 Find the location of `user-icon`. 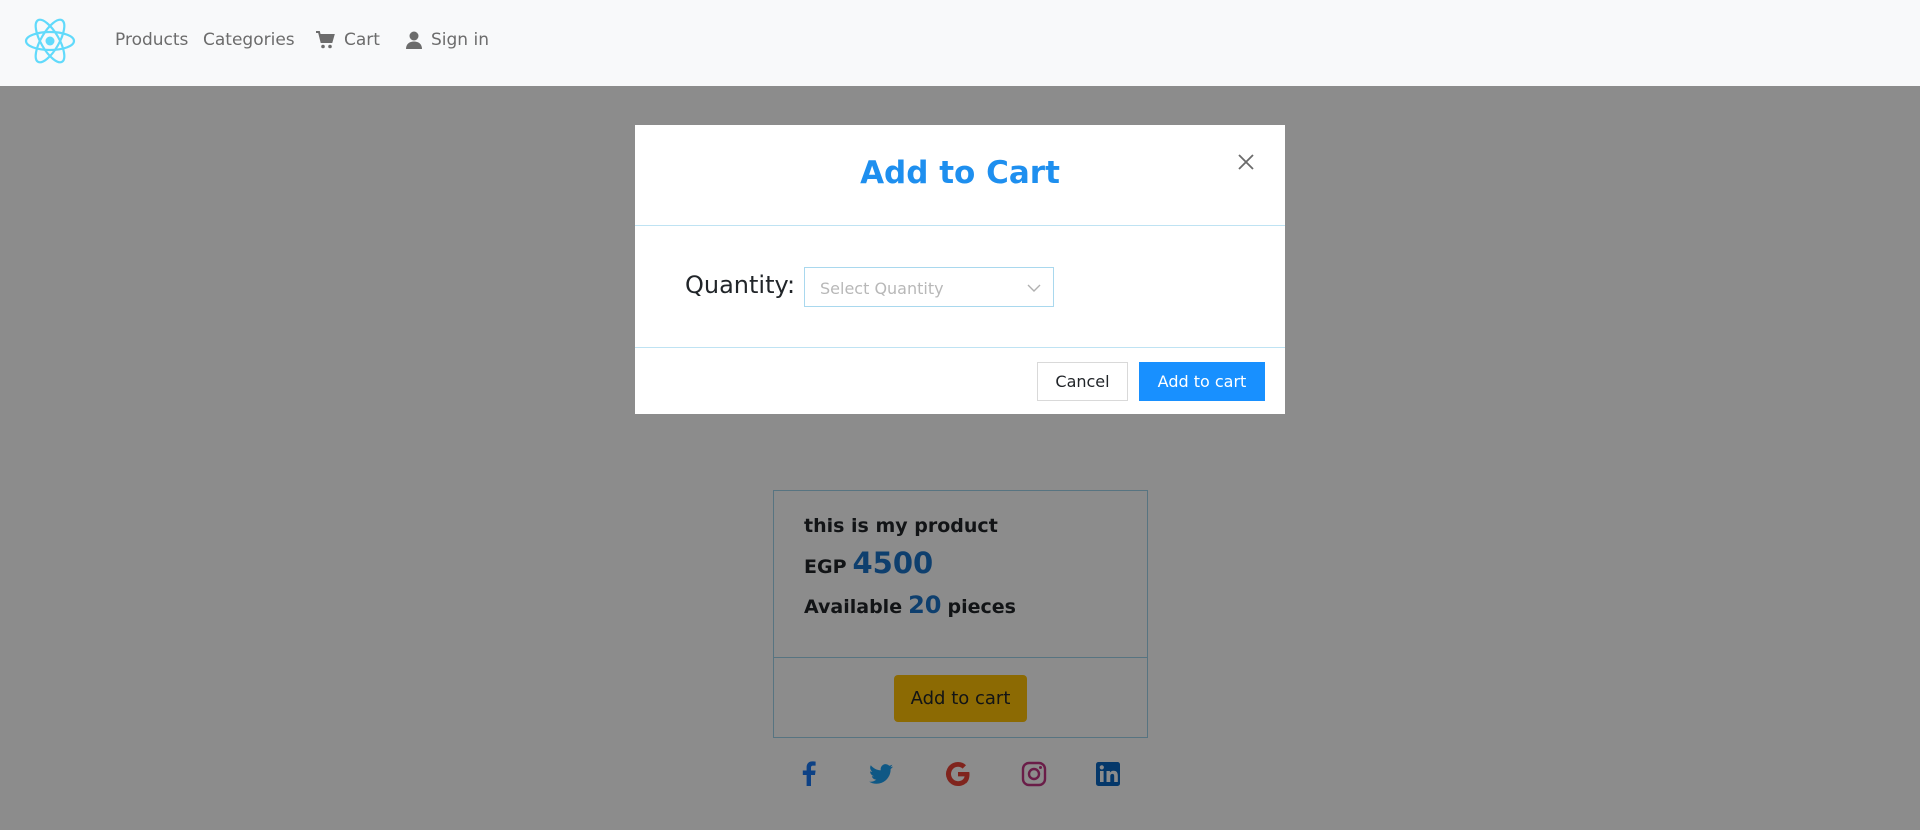

user-icon is located at coordinates (414, 40).